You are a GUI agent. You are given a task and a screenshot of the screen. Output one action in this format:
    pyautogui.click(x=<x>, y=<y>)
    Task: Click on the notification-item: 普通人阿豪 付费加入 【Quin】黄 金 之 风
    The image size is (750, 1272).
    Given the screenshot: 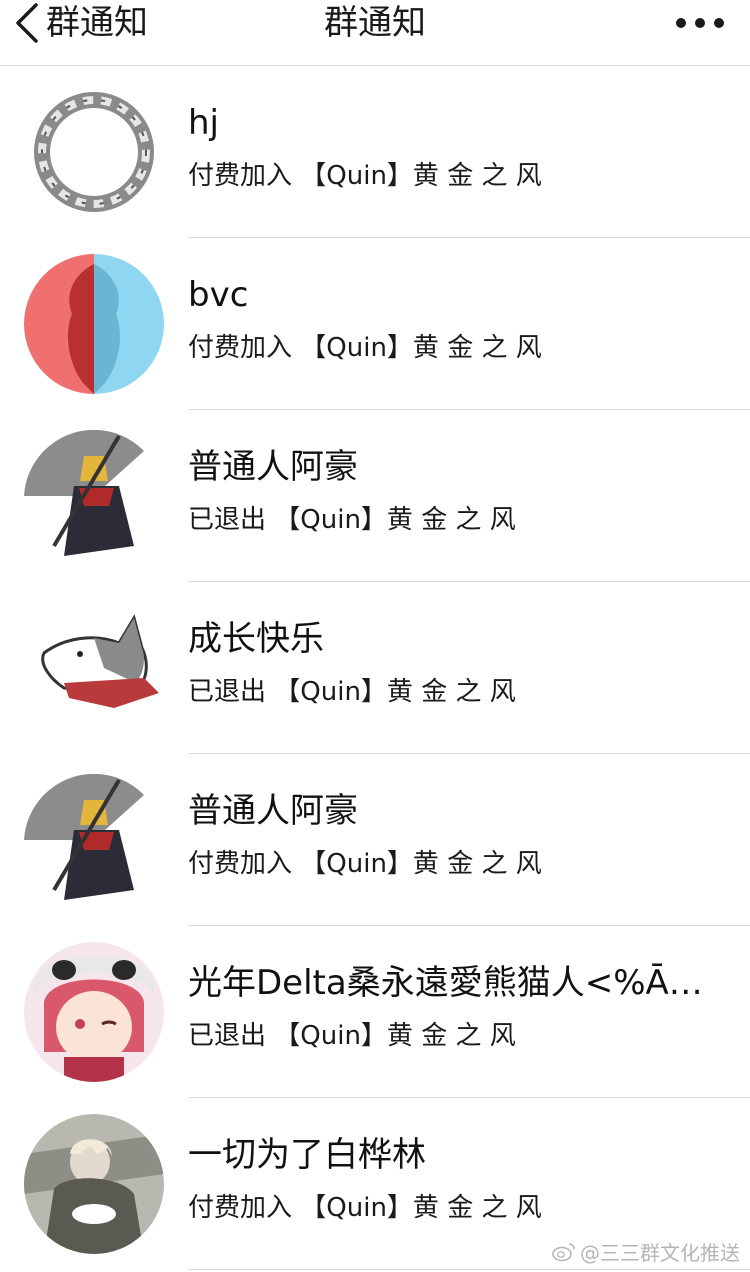 What is the action you would take?
    pyautogui.click(x=375, y=840)
    